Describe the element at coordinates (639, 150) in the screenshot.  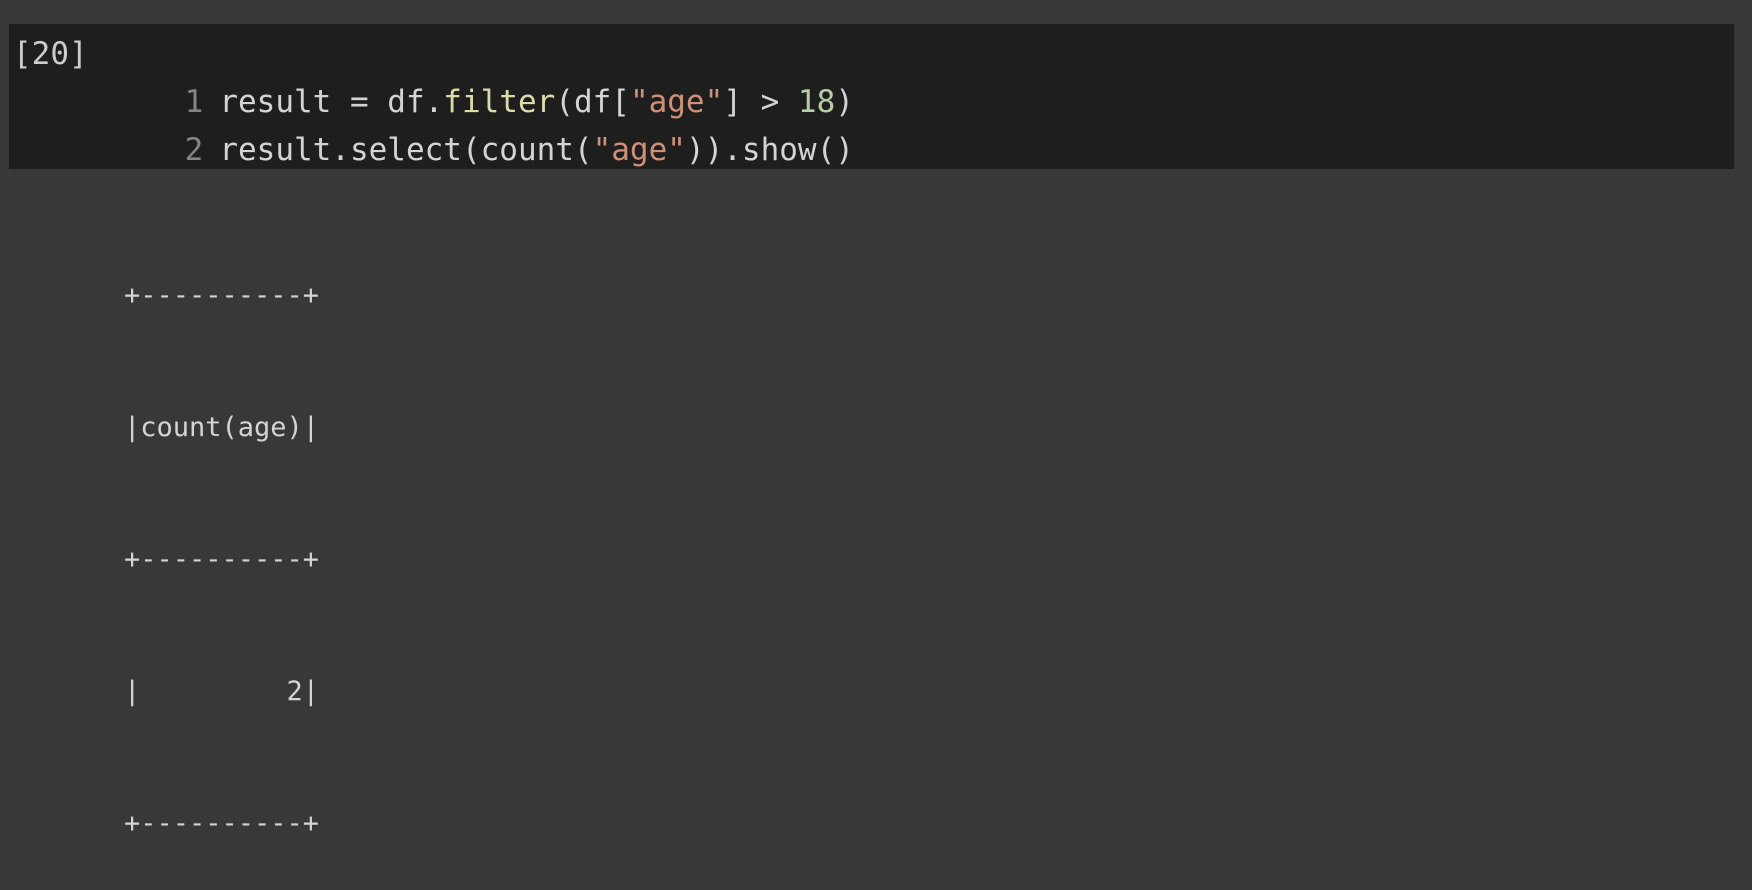
I see `code-token-string: "age"` at that location.